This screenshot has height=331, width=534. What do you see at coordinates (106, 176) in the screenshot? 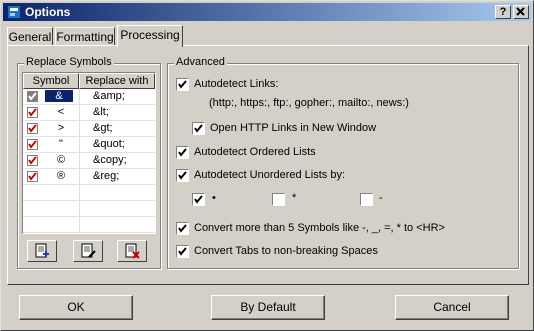
I see `replace-cell: &reg;` at bounding box center [106, 176].